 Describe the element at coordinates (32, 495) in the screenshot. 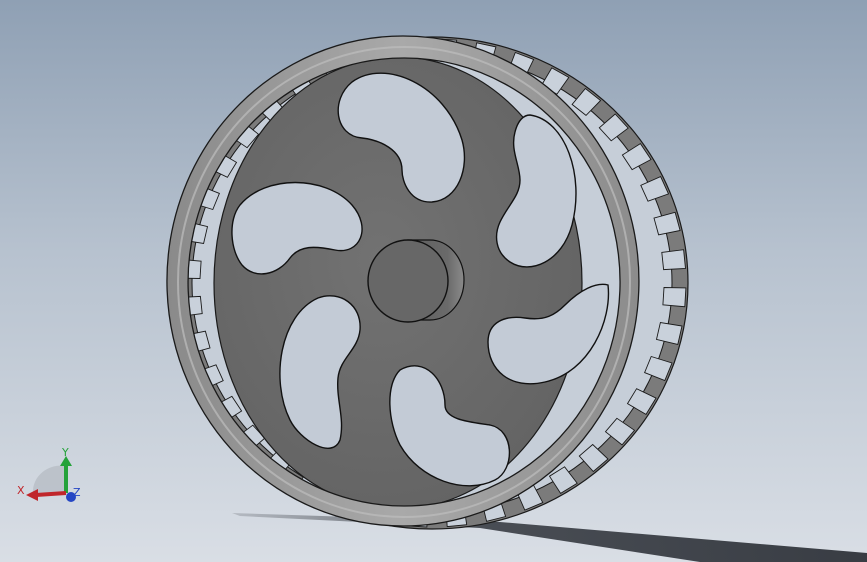

I see `triad-x-arrow-icon` at that location.